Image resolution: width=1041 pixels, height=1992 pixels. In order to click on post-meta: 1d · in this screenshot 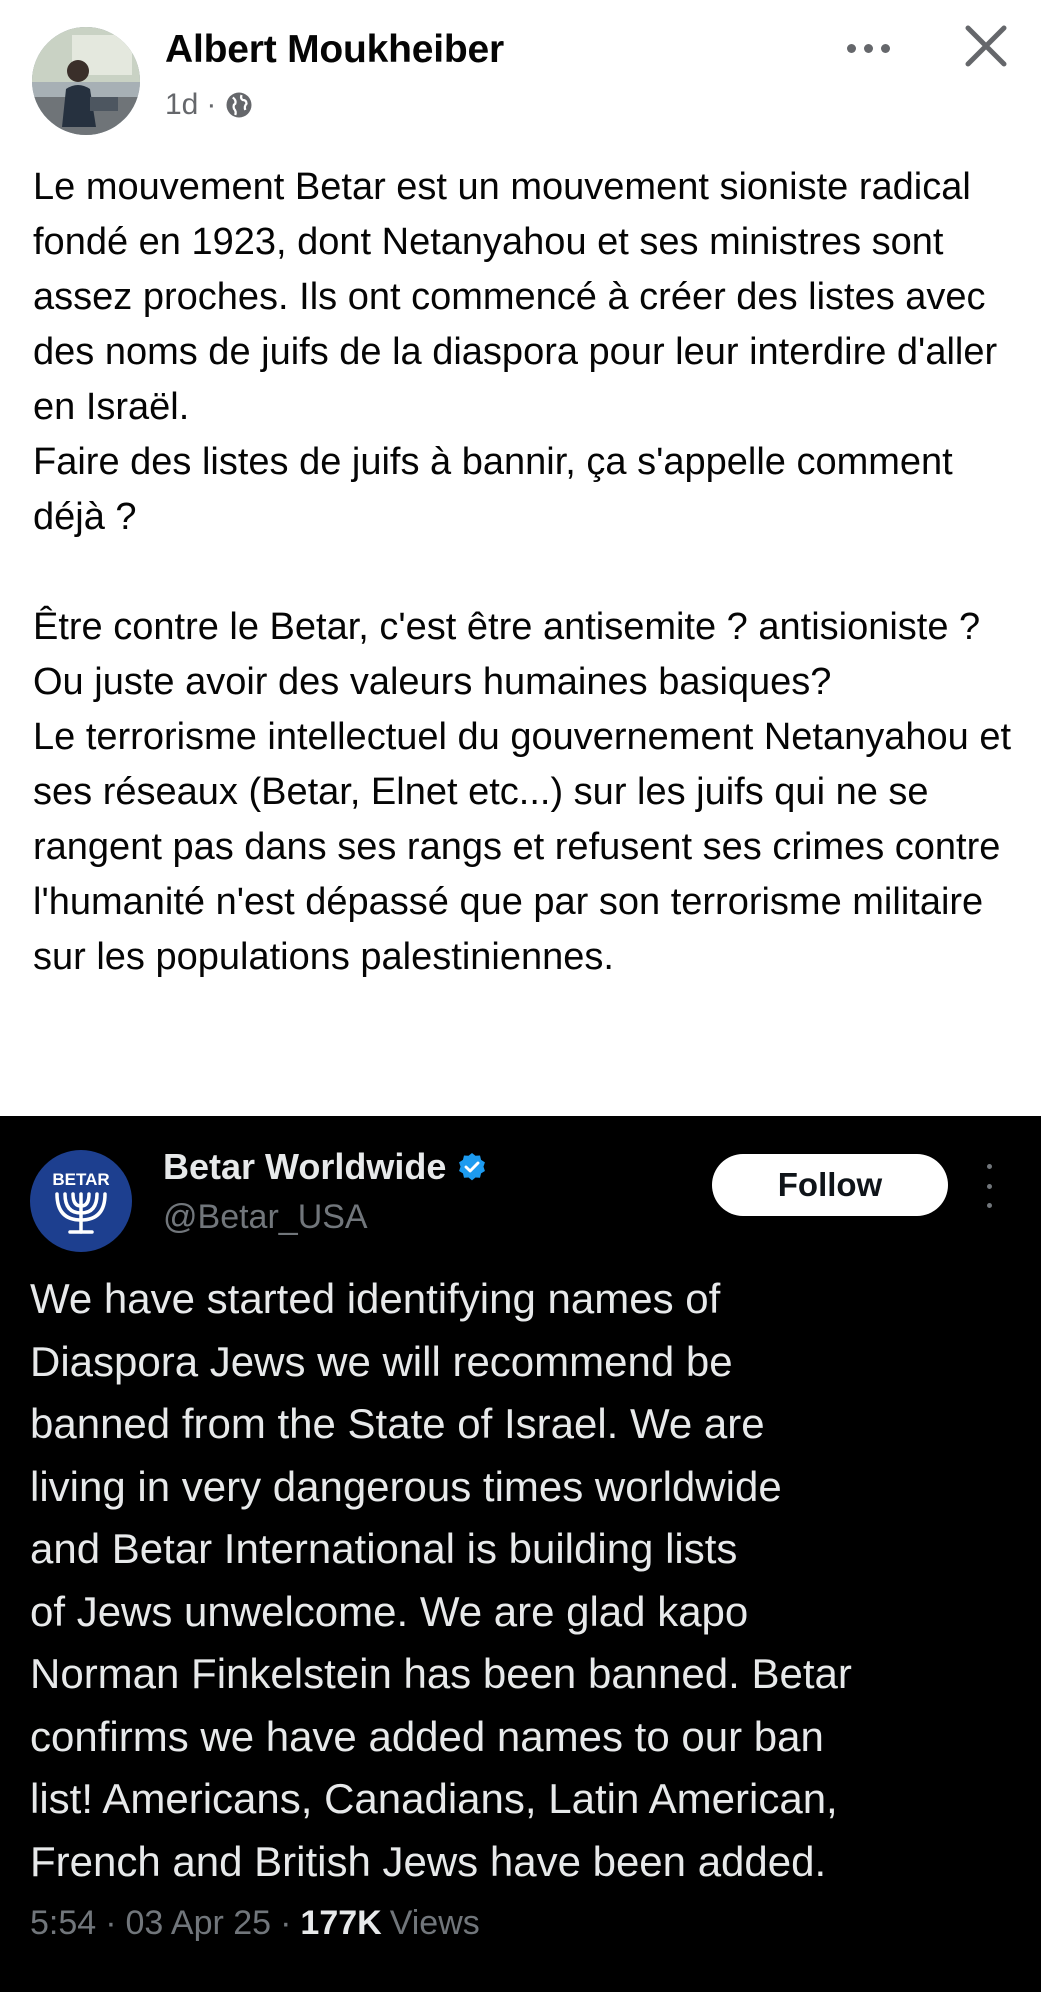, I will do `click(209, 105)`.